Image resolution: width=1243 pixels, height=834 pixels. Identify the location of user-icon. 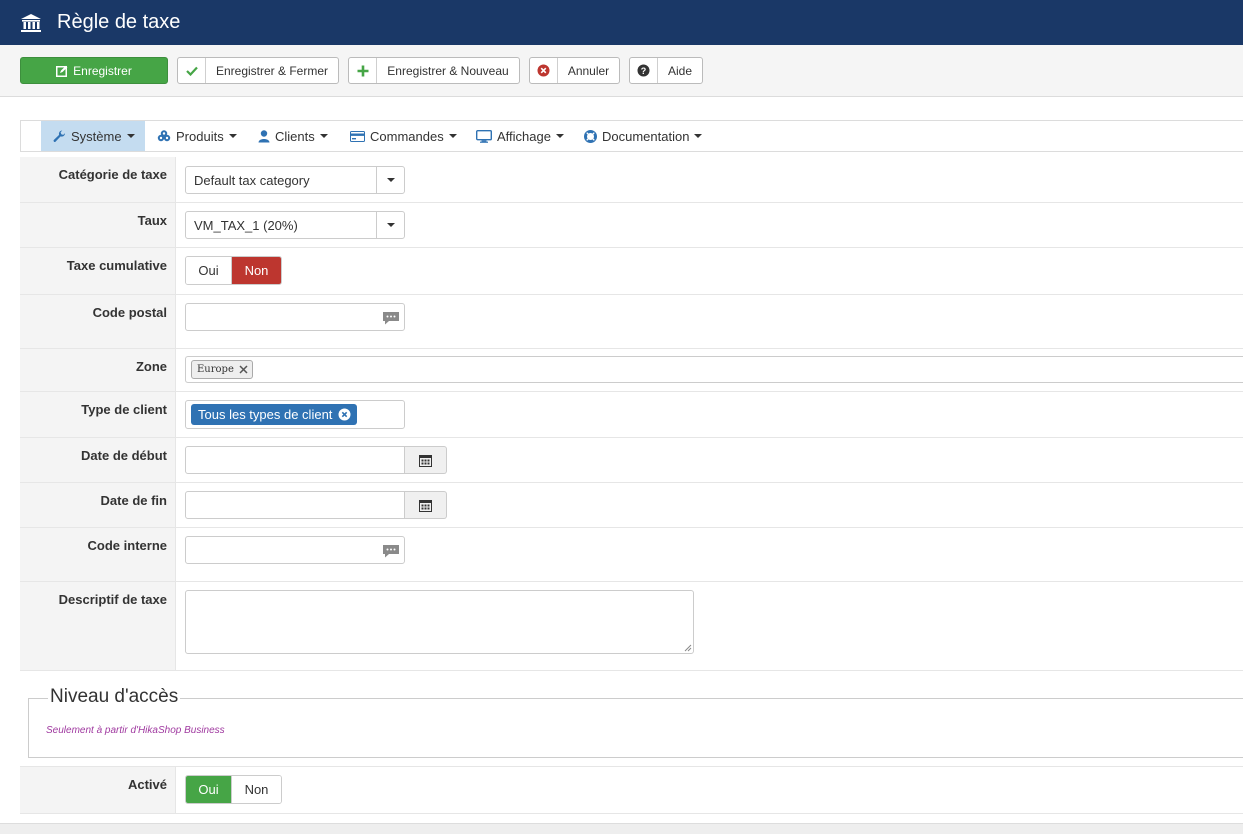
(264, 136).